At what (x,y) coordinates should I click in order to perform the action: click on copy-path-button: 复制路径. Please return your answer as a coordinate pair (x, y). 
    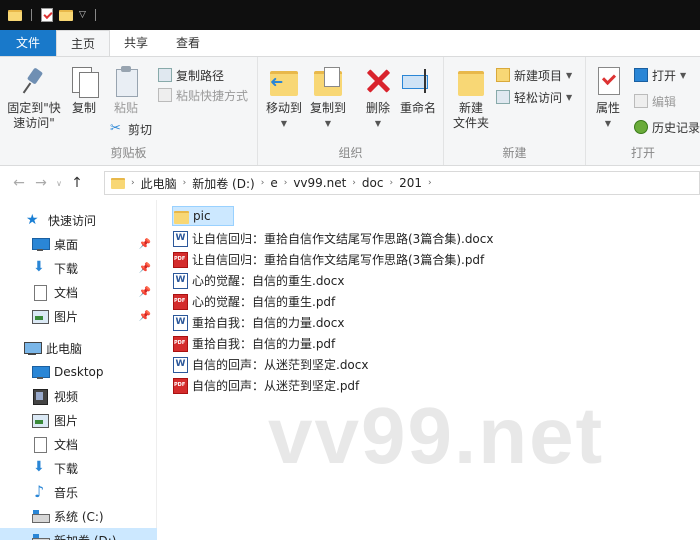
    Looking at the image, I should click on (191, 75).